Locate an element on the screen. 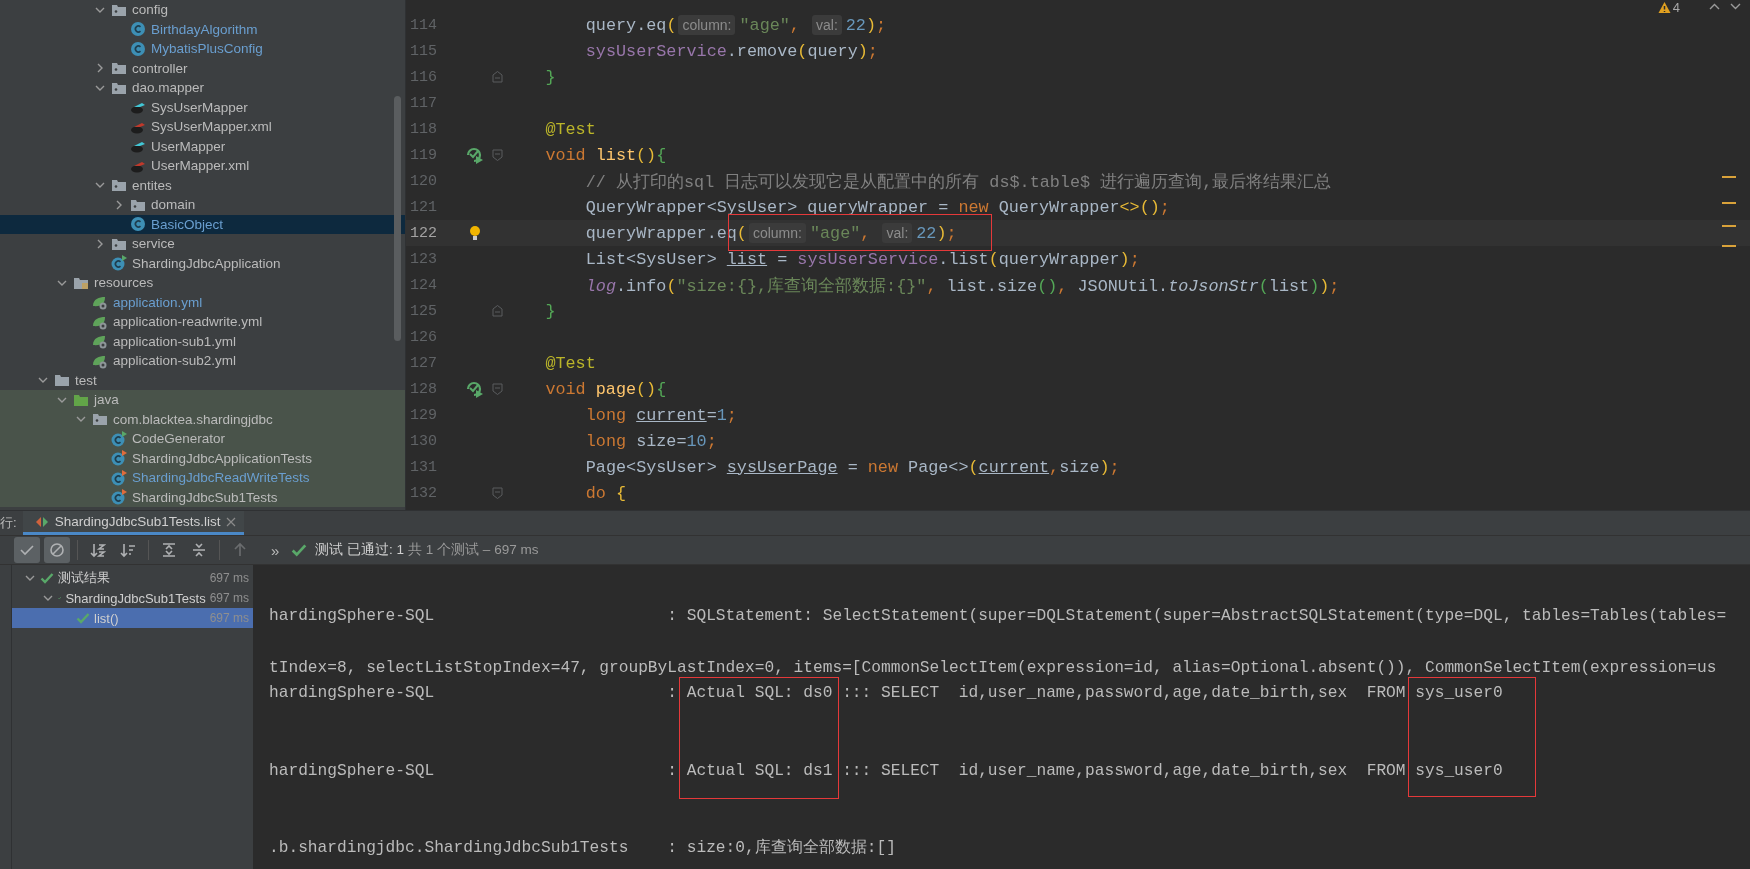 This screenshot has width=1750, height=869. console-line: hardingSphere-SQL : SQLStatement: SelectStatement(super=DQLStatement(super=AbstractSQLStatement(type=DQL, tables=Tables(tables= is located at coordinates (998, 616).